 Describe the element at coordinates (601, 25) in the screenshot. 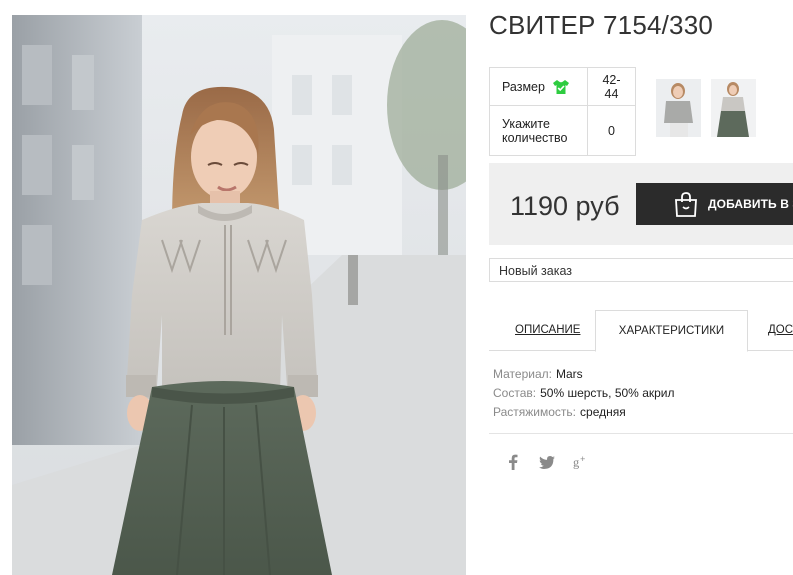

I see `product-title: СВИТЕР 7154/330` at that location.